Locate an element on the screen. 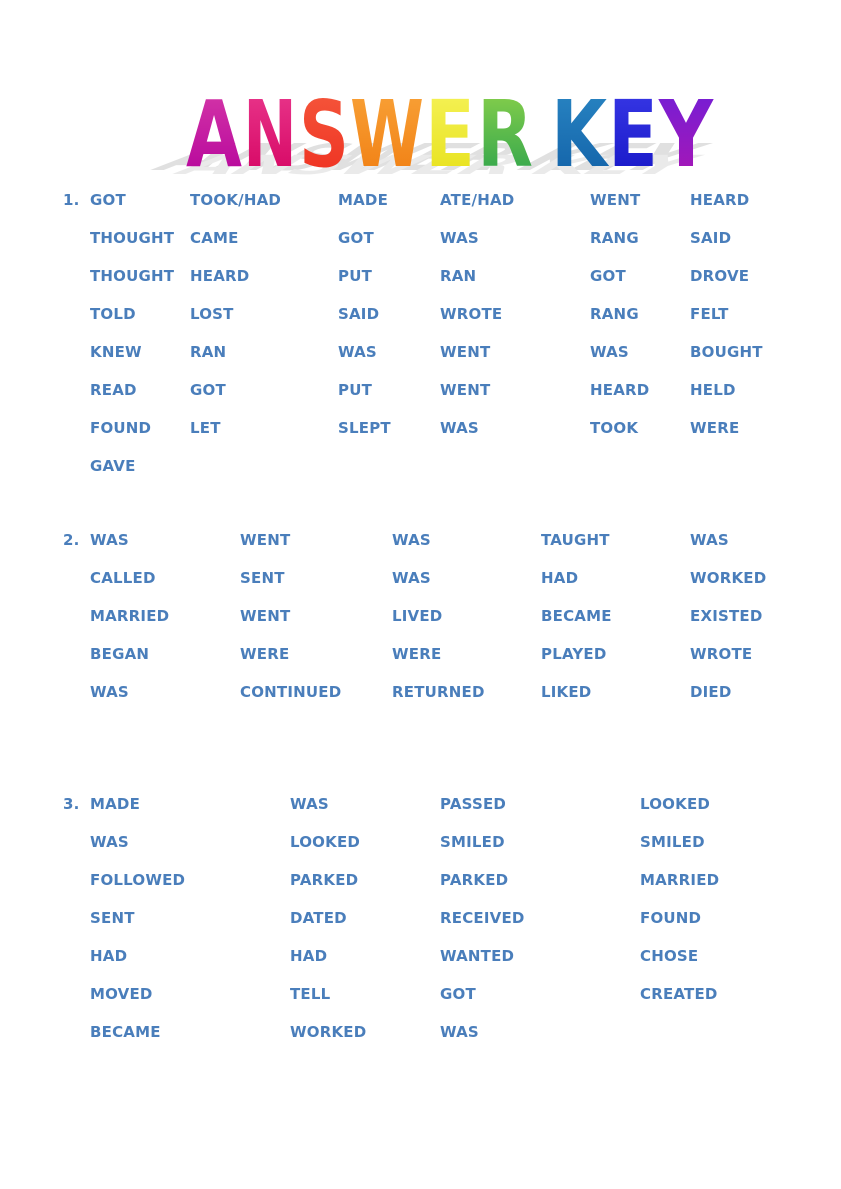  title-letter-e1: E is located at coordinates (450, 129).